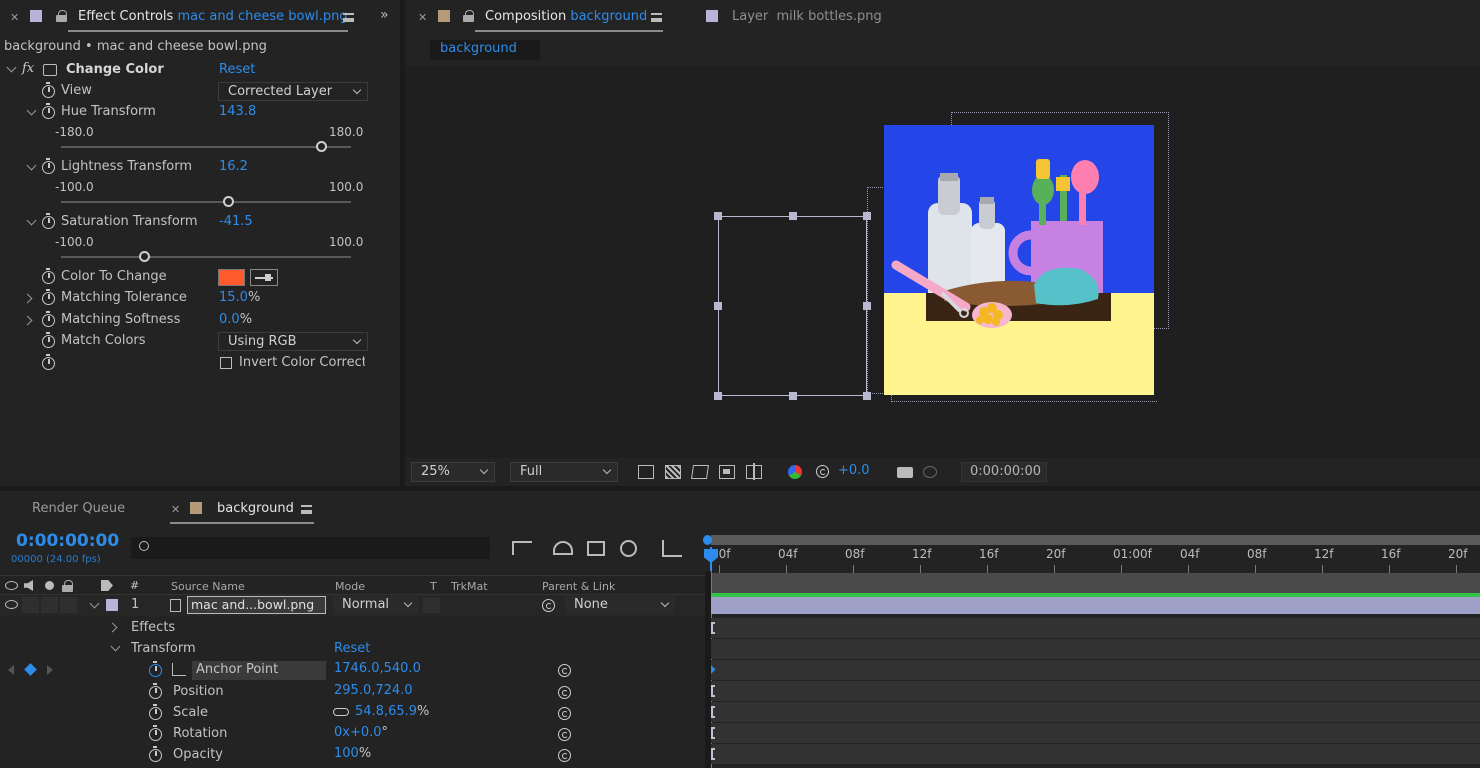 This screenshot has height=768, width=1480. What do you see at coordinates (673, 472) in the screenshot?
I see `transparency-grid-icon` at bounding box center [673, 472].